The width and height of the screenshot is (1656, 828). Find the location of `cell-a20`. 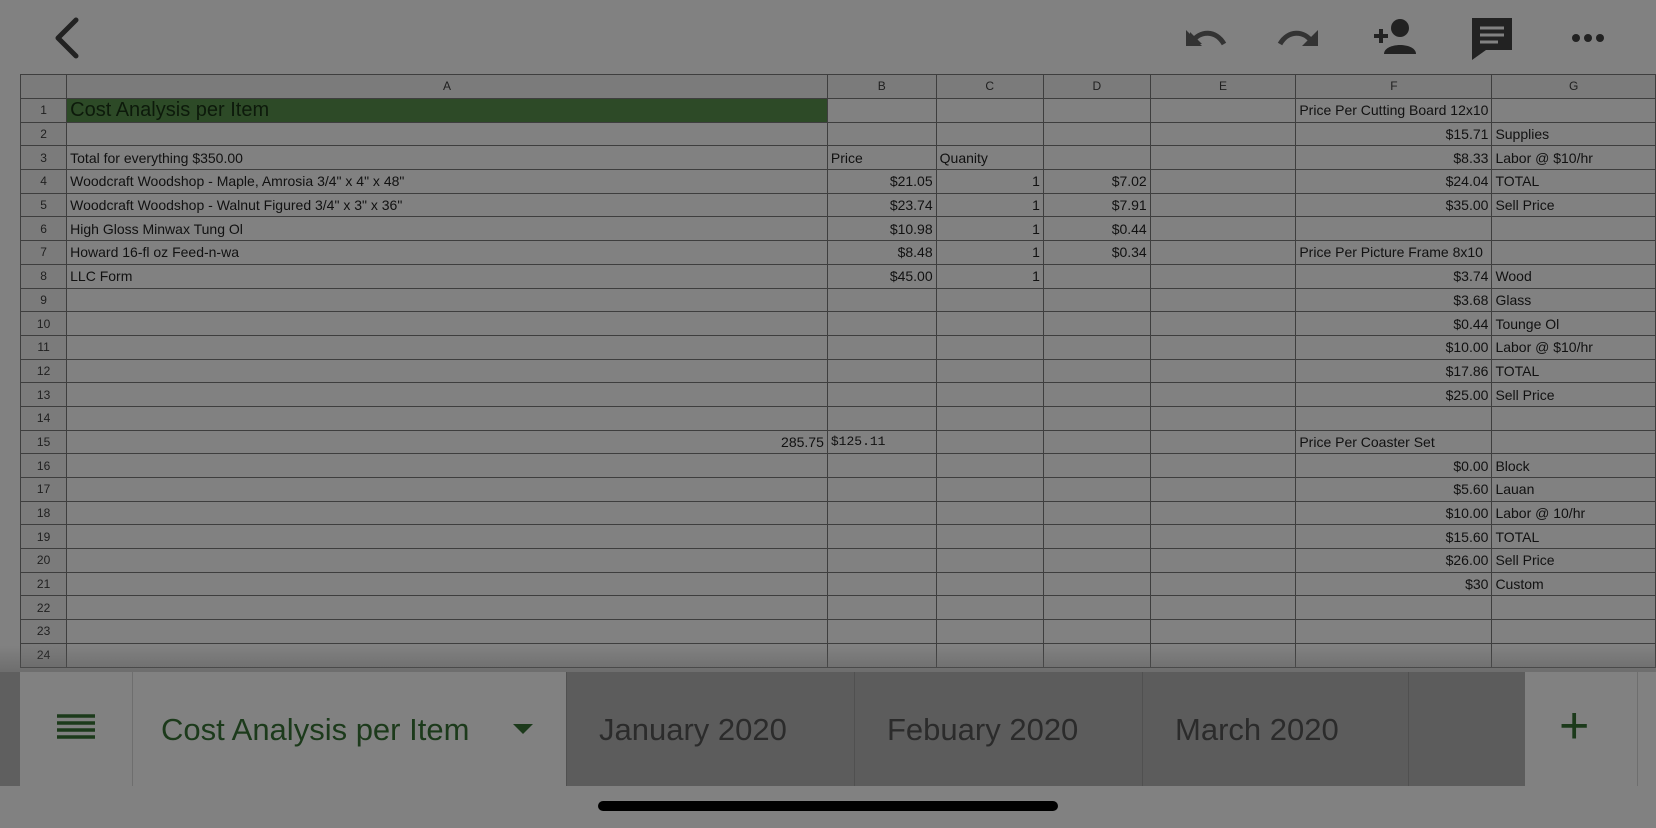

cell-a20 is located at coordinates (447, 560).